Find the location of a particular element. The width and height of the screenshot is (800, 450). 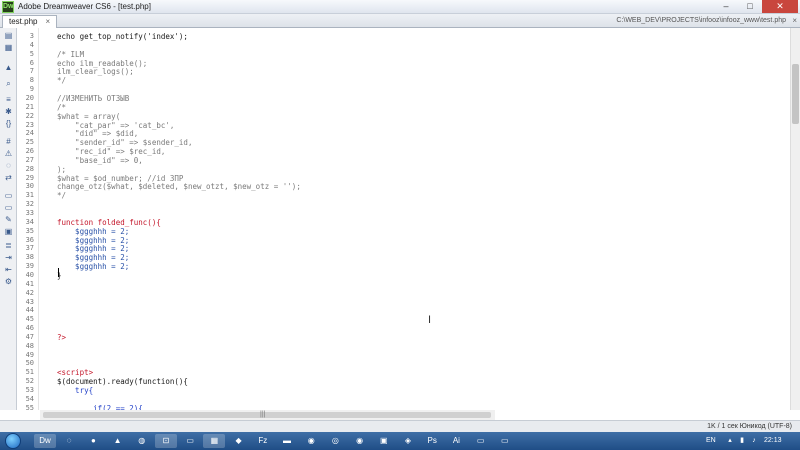

taskbar-app-button: ◈ is located at coordinates (408, 441).